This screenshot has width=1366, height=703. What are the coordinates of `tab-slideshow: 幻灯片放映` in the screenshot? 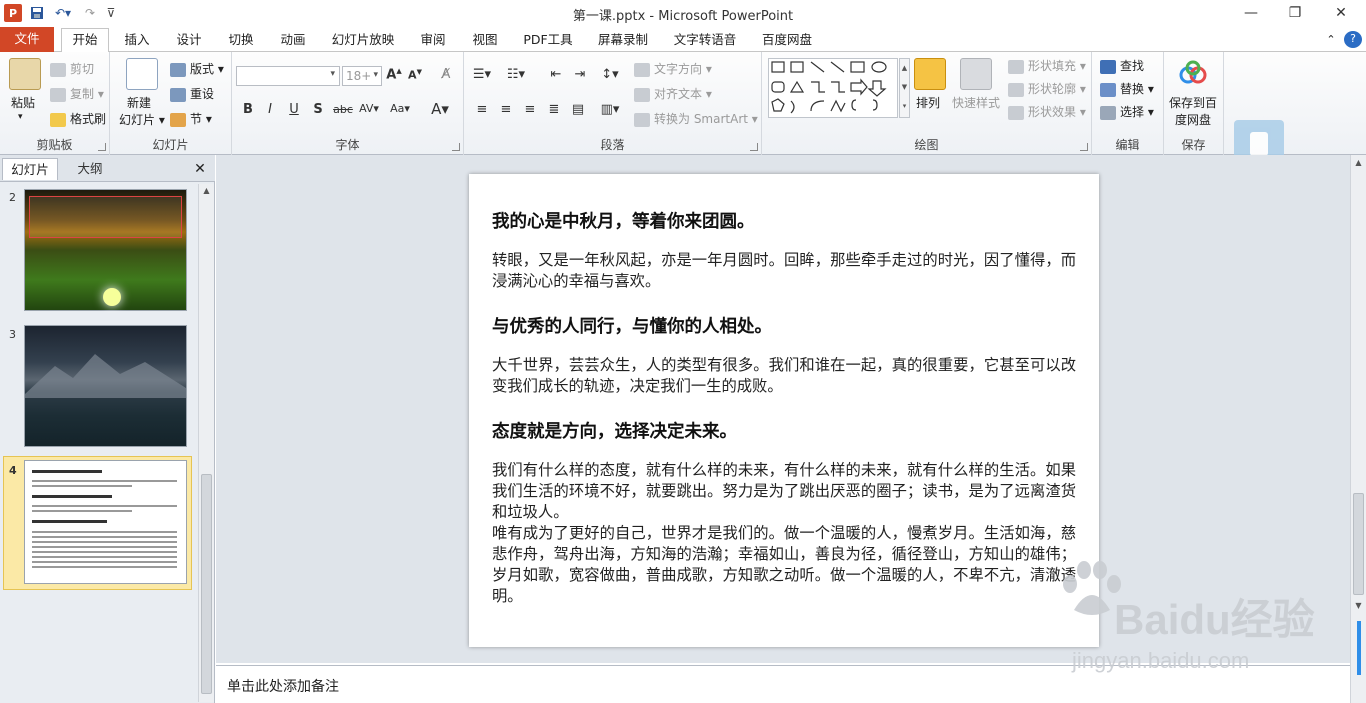 It's located at (363, 40).